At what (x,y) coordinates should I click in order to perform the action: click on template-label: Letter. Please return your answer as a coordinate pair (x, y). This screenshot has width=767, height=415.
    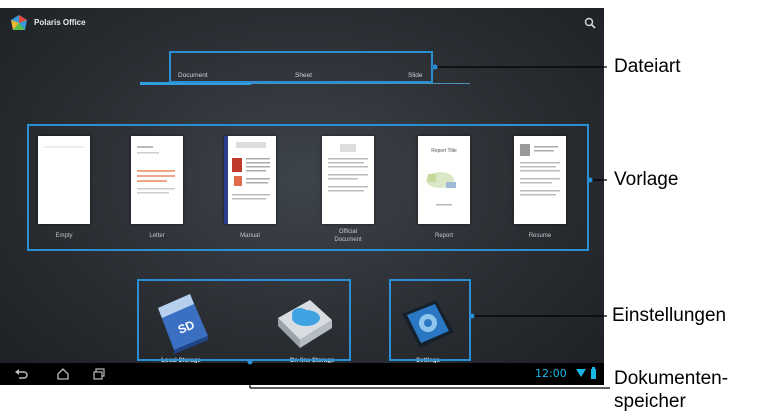
    Looking at the image, I should click on (157, 236).